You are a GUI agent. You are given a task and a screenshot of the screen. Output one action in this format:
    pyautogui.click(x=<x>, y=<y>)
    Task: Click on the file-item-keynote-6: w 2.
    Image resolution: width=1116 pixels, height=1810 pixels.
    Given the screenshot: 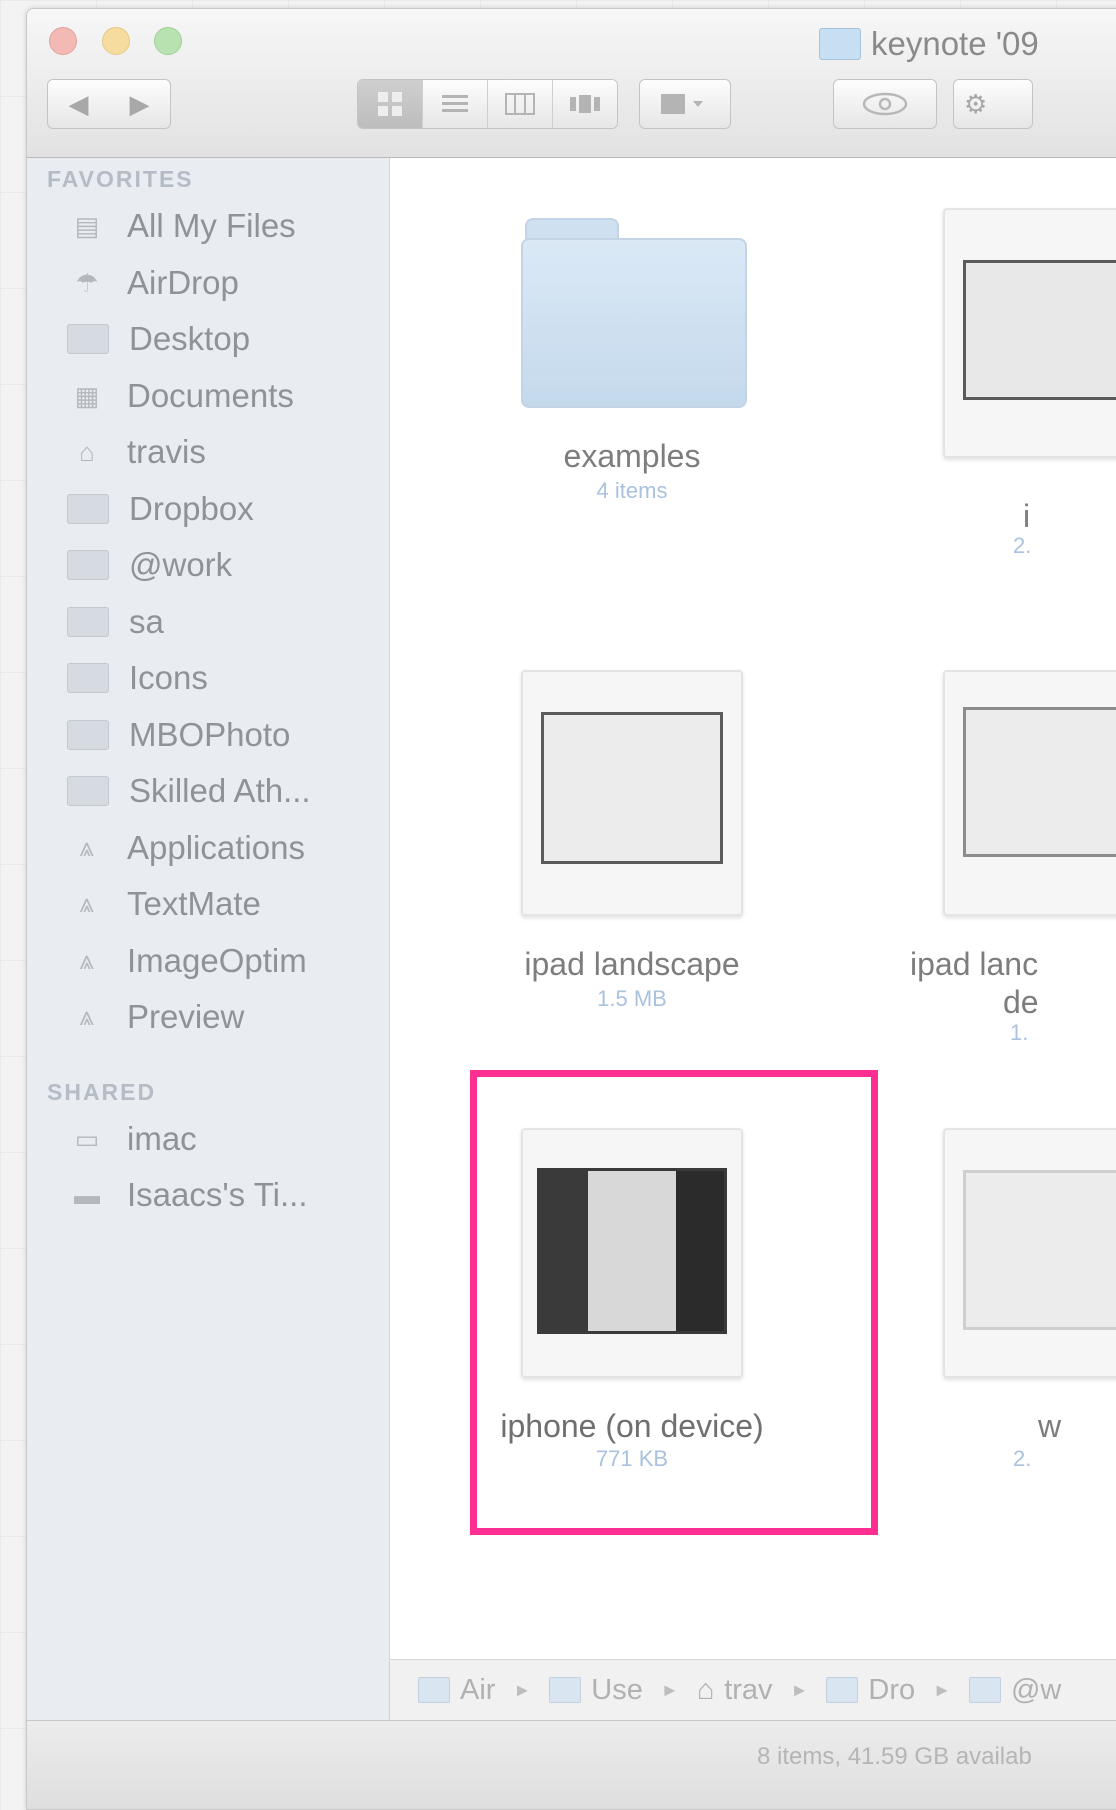 What is the action you would take?
    pyautogui.click(x=1029, y=1299)
    